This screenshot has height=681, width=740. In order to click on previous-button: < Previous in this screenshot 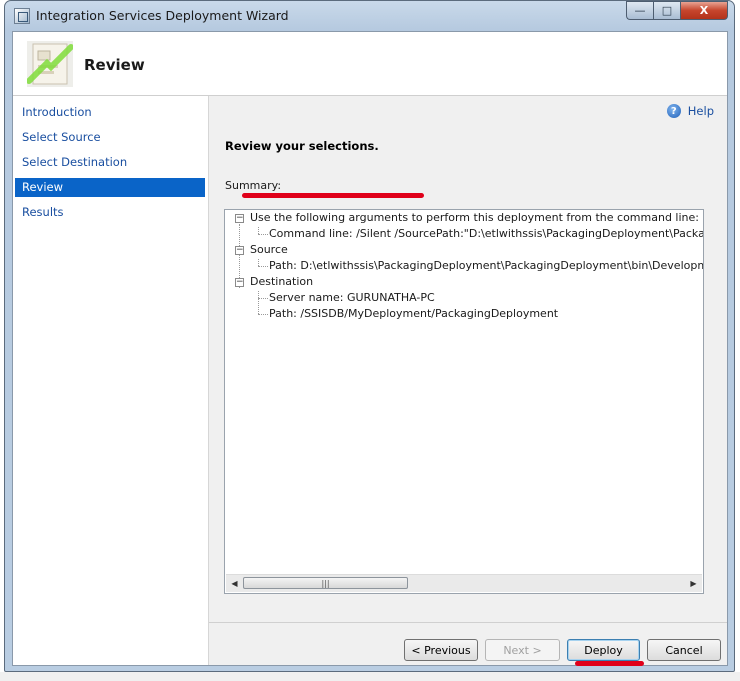, I will do `click(441, 650)`.